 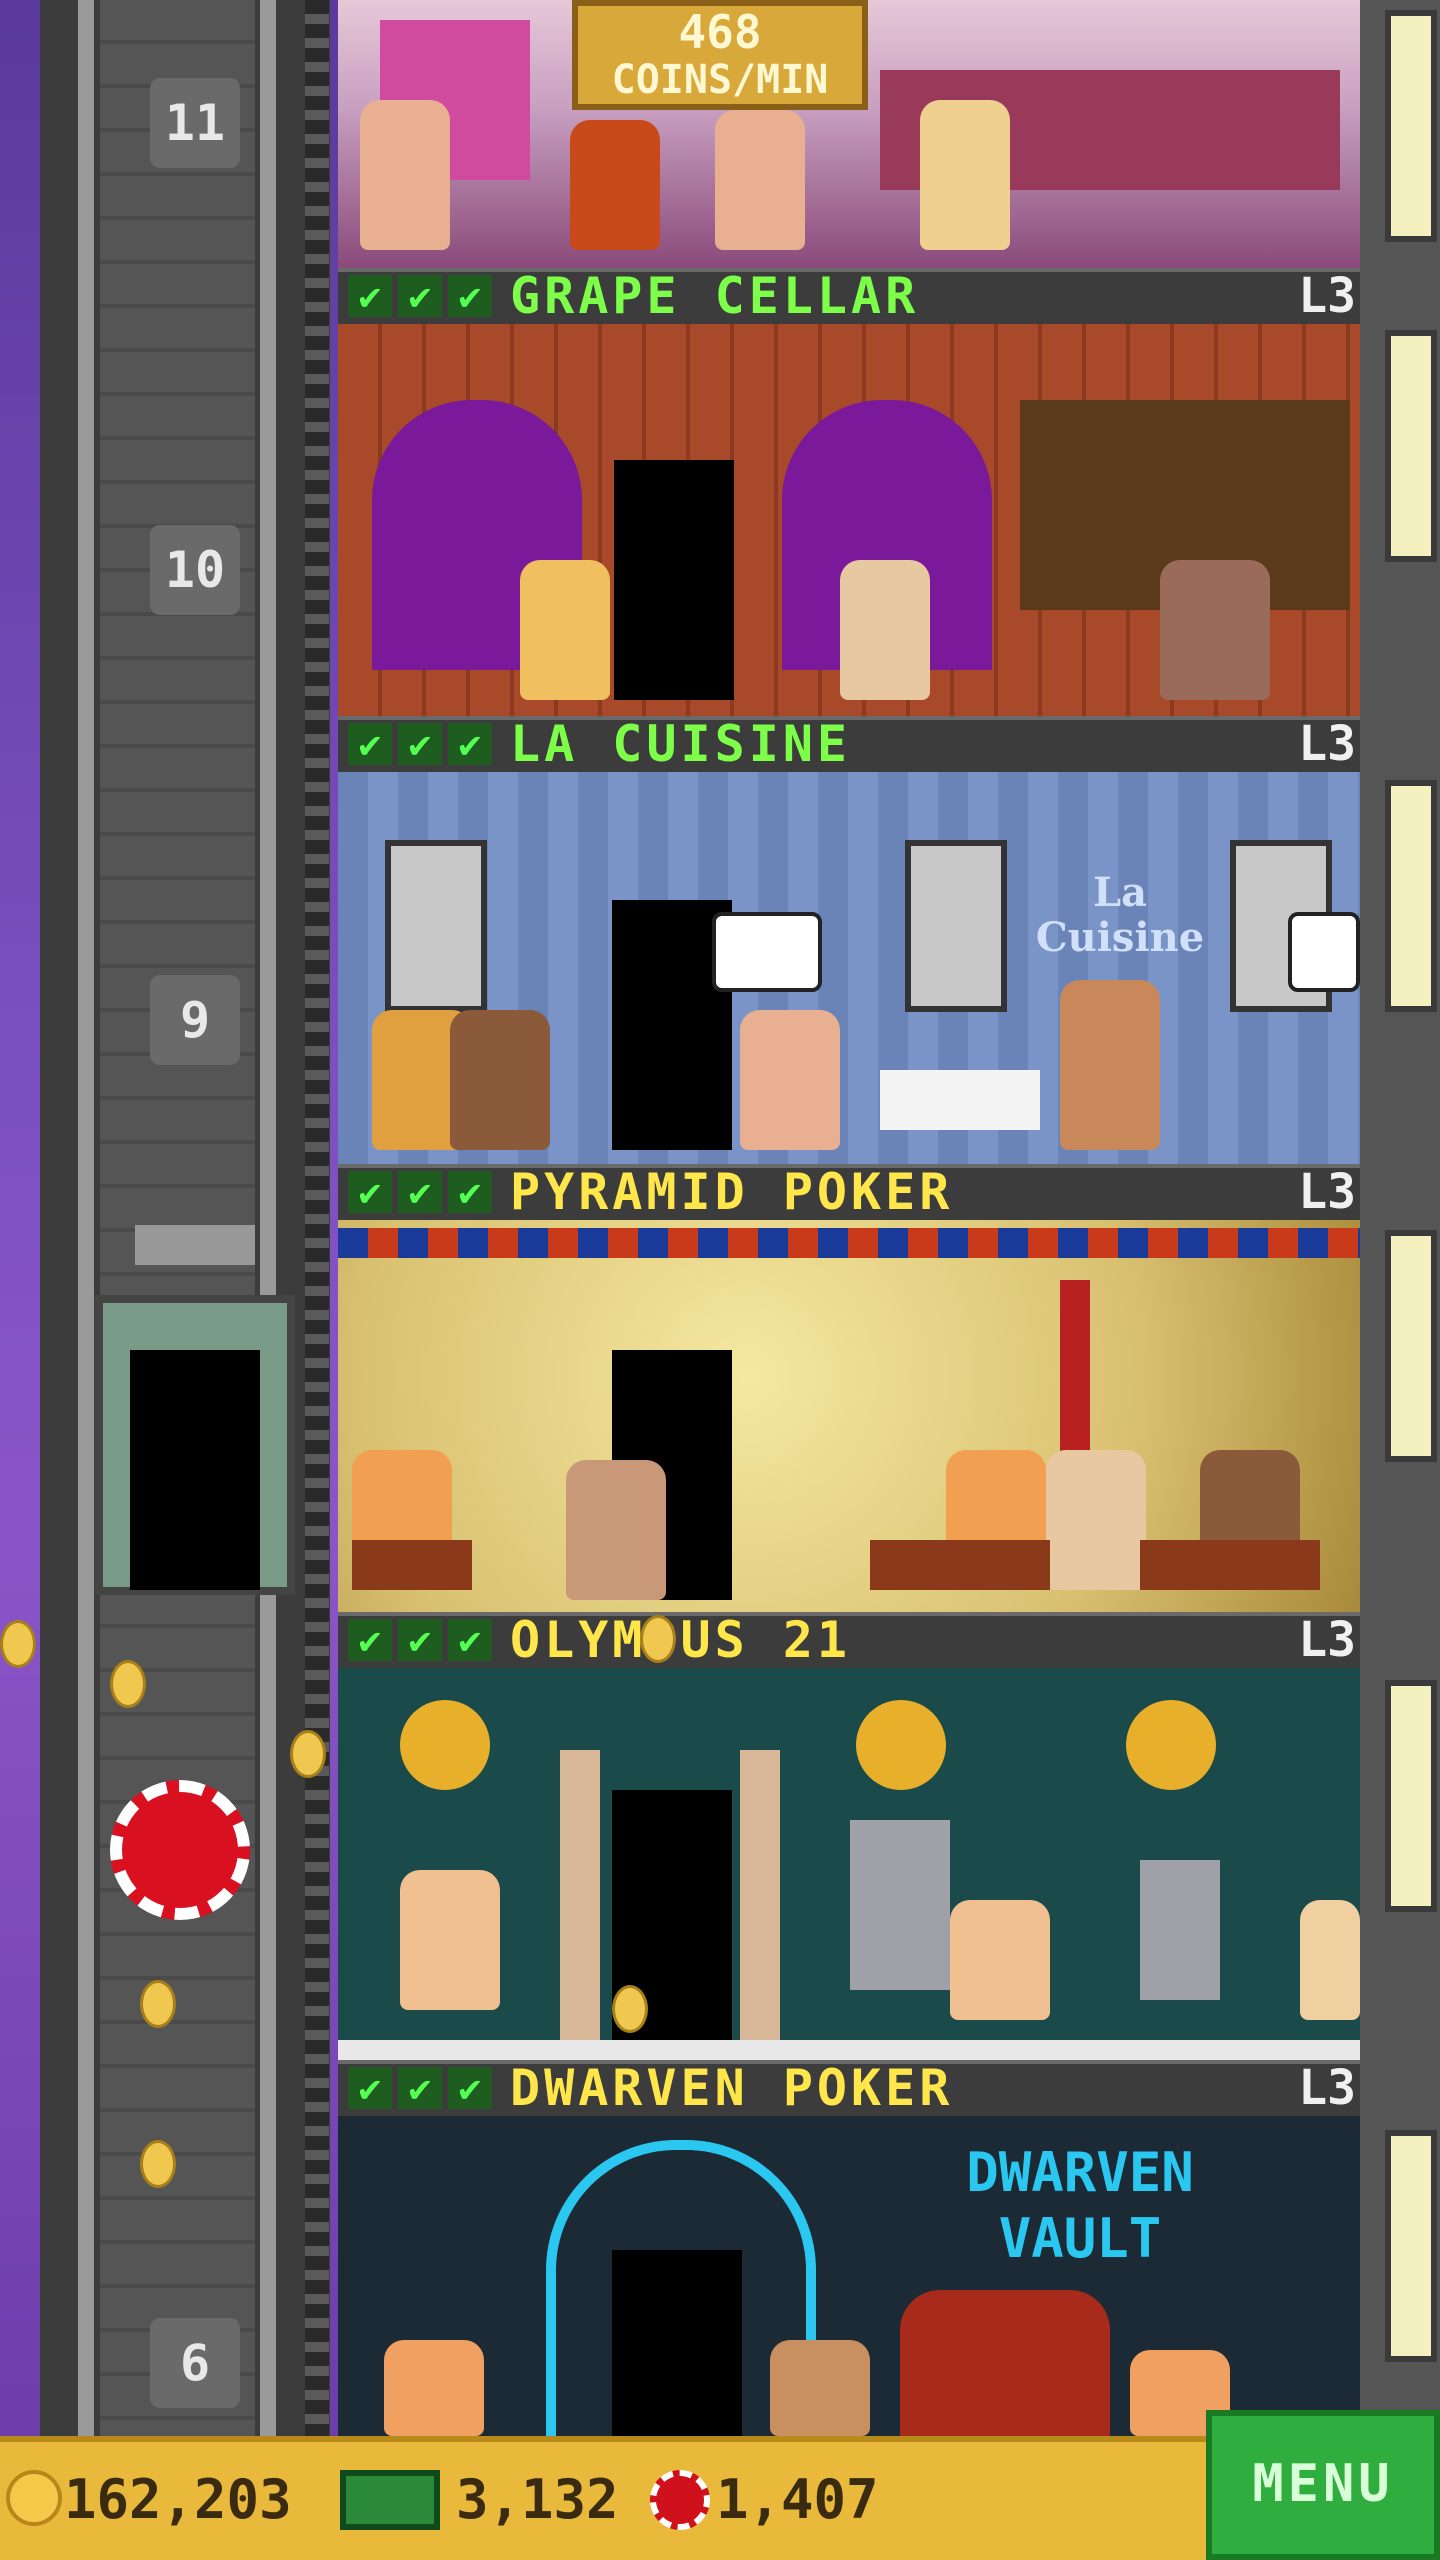 I want to click on chef, so click(x=1110, y=1065).